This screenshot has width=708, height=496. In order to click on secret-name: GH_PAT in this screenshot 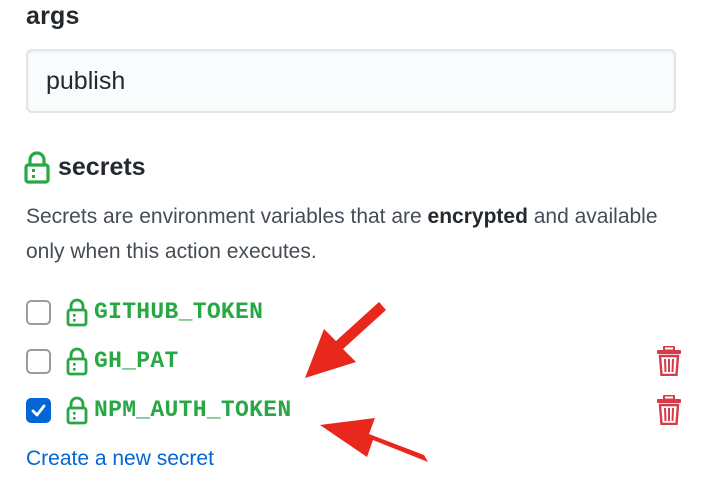, I will do `click(136, 361)`.